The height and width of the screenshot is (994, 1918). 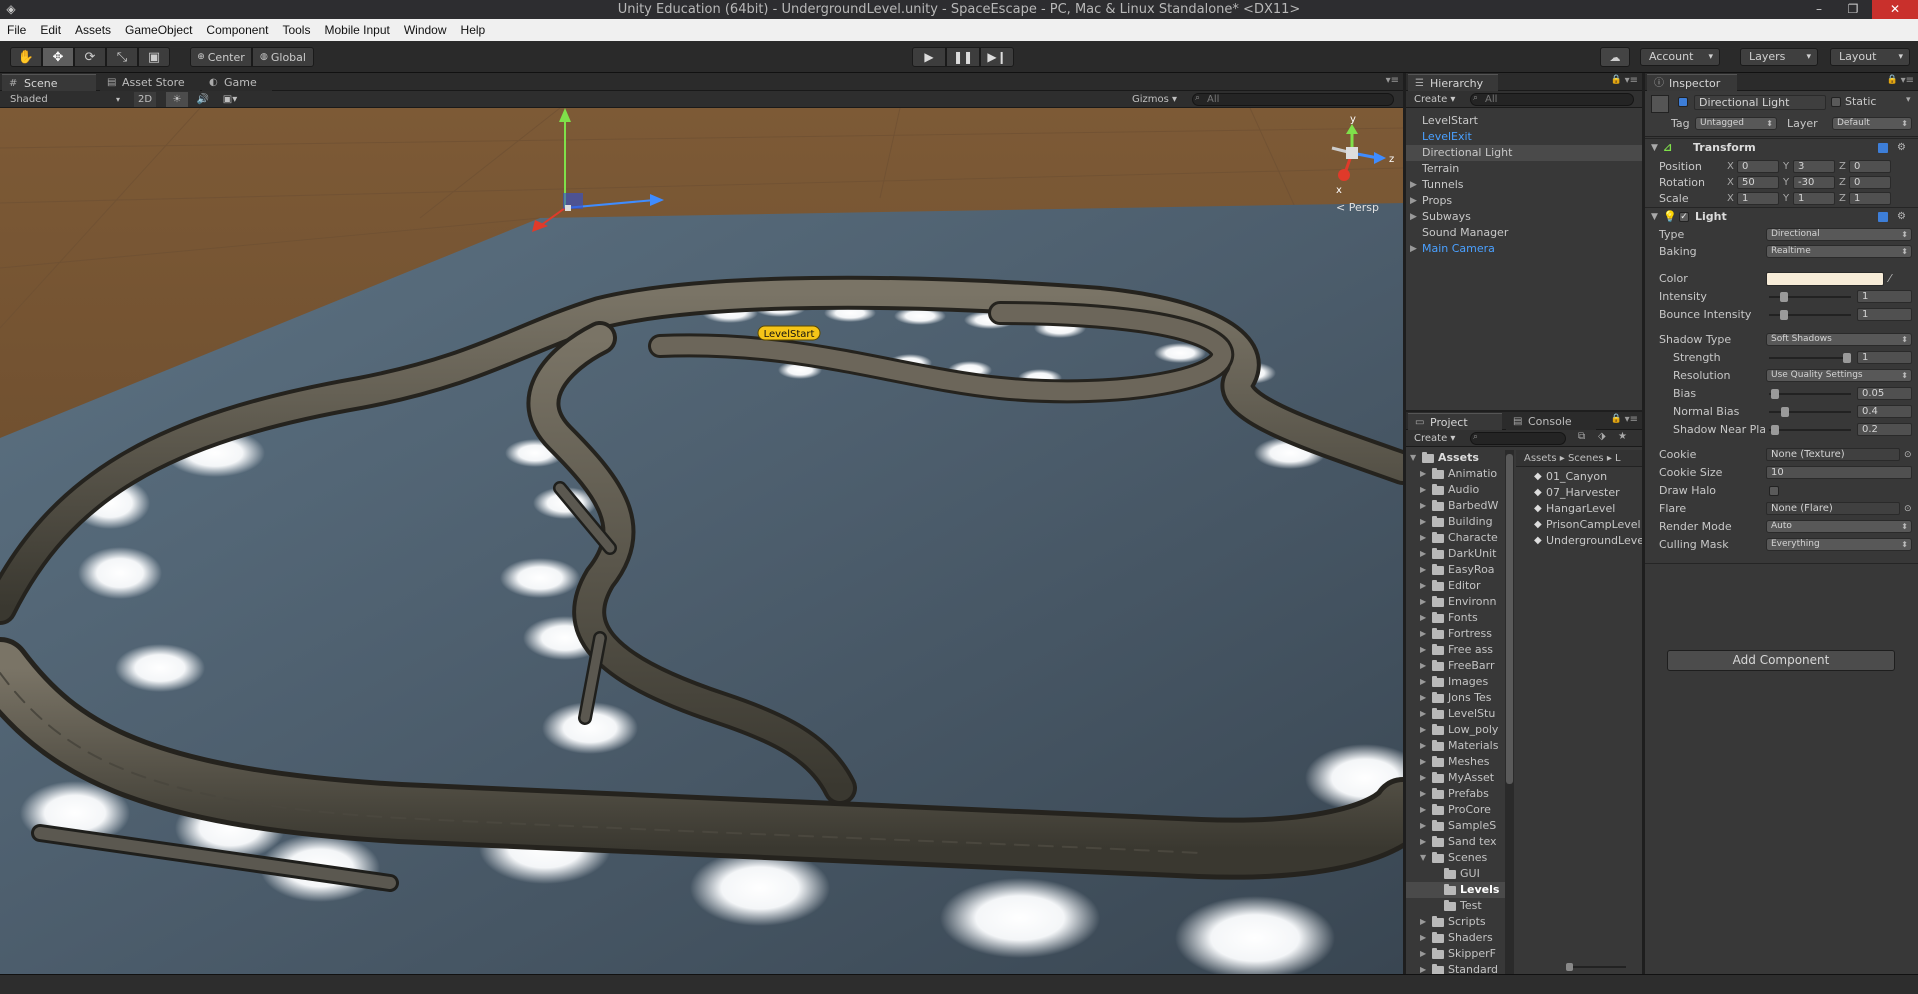 What do you see at coordinates (1908, 455) in the screenshot?
I see `object-picker-icon: ⊙` at bounding box center [1908, 455].